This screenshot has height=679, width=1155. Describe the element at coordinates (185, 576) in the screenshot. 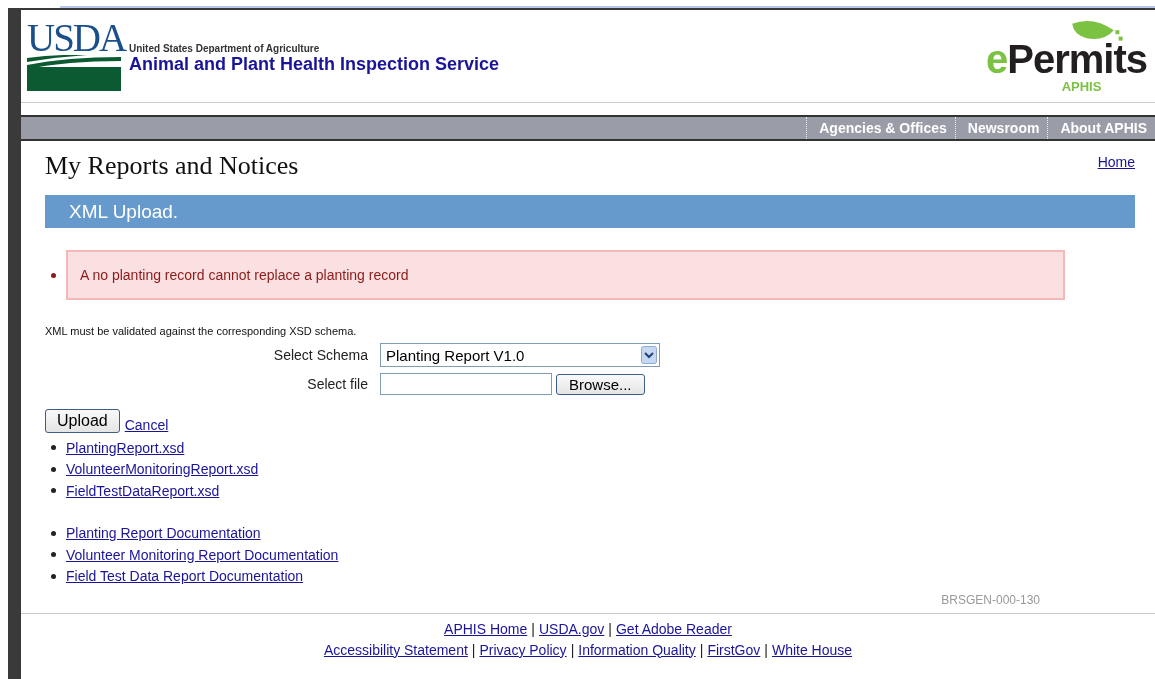

I see `documentation-link: Field Test Data Report Documentation` at that location.